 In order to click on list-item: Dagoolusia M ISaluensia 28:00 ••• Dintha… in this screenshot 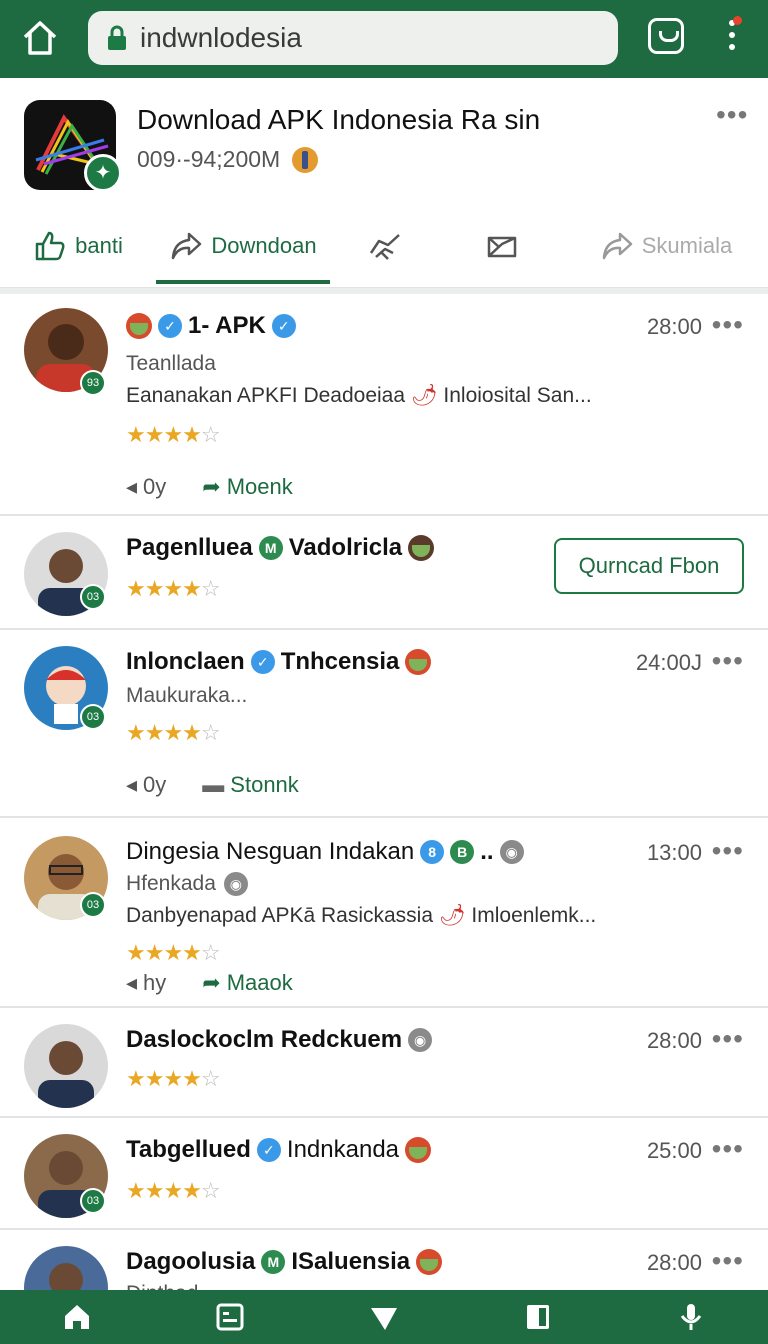, I will do `click(384, 1280)`.